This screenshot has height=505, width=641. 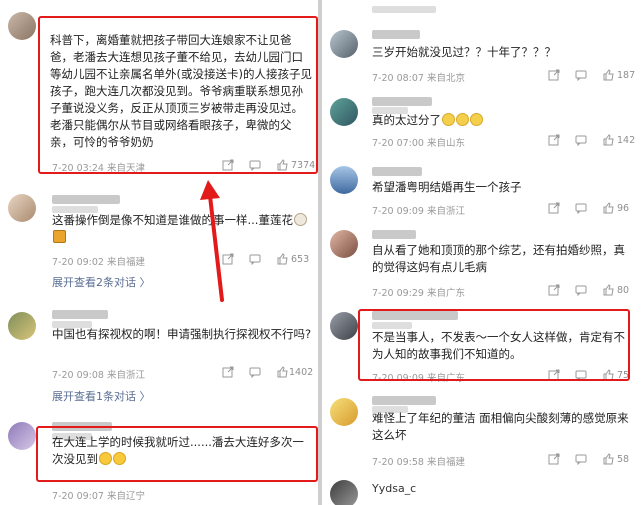 What do you see at coordinates (101, 282) in the screenshot?
I see `expand-replies-link: 展开查看2条对话 〉` at bounding box center [101, 282].